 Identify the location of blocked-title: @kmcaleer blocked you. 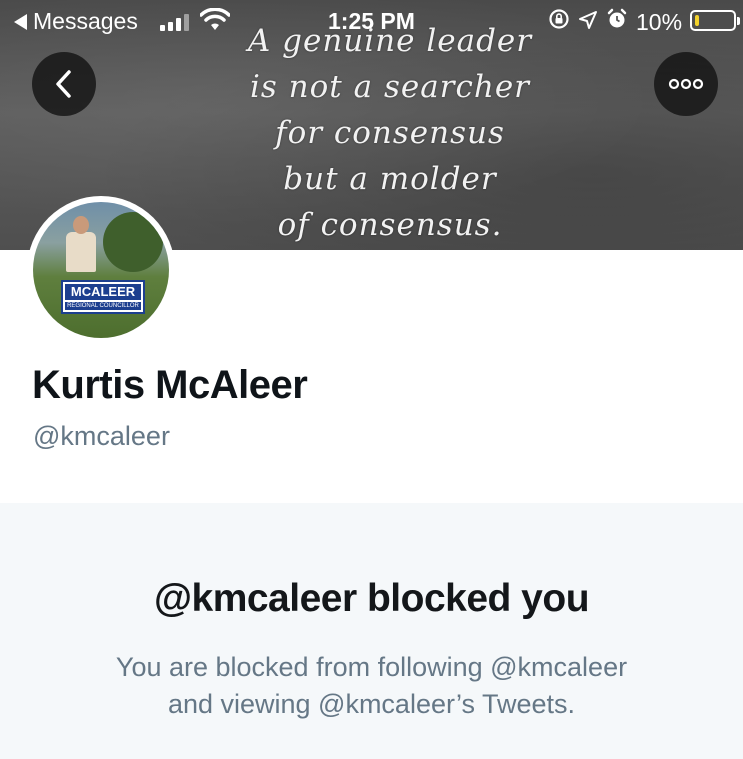
(371, 598).